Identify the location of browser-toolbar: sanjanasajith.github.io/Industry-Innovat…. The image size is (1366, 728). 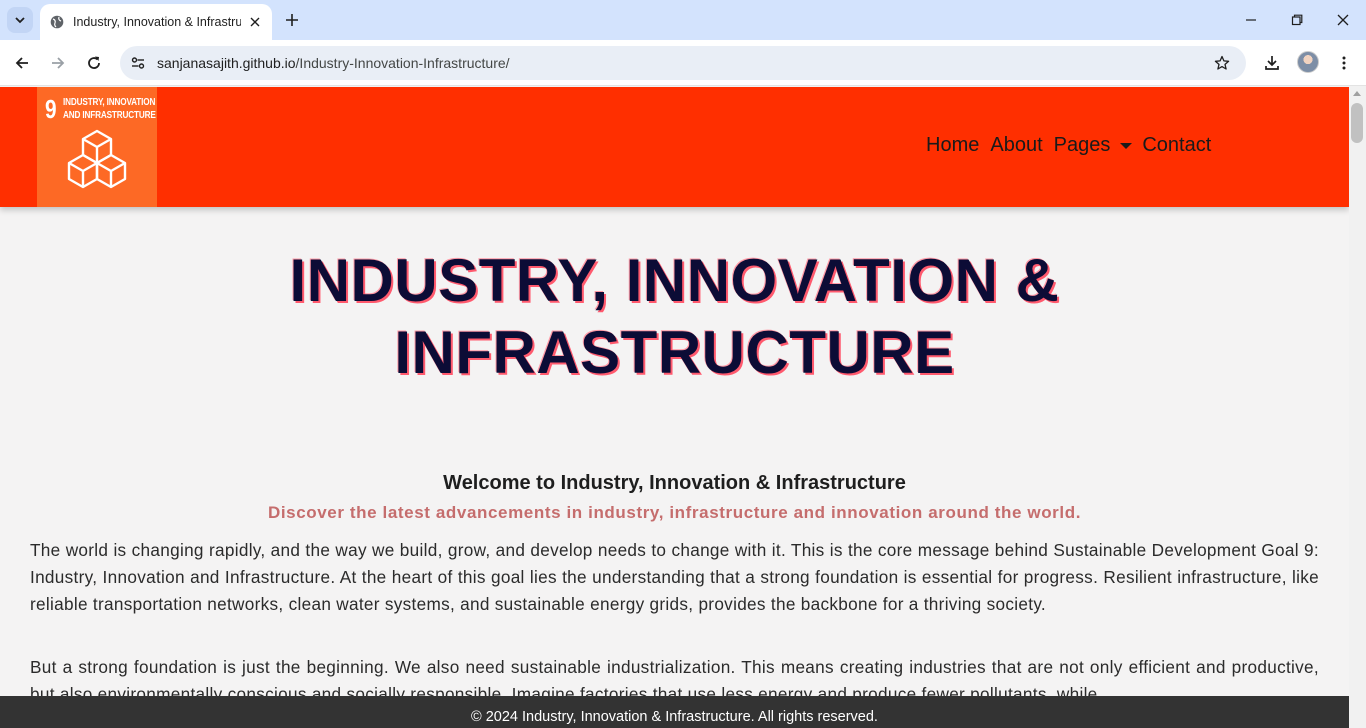
(683, 63).